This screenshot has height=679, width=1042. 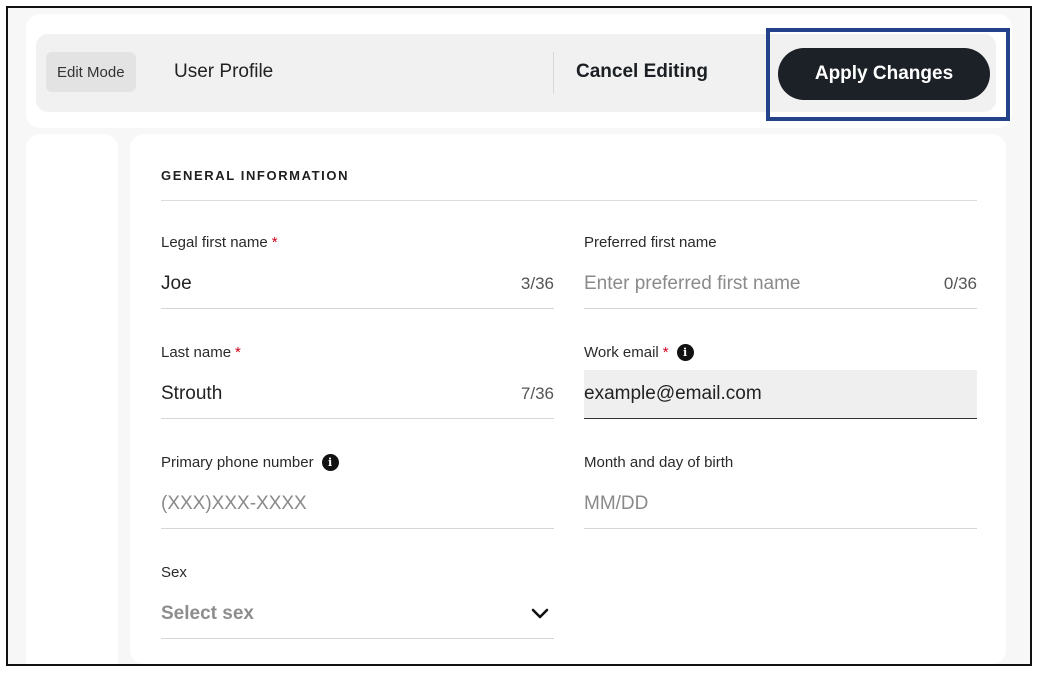 I want to click on last-name-field: Last name * 7/36, so click(x=357, y=380).